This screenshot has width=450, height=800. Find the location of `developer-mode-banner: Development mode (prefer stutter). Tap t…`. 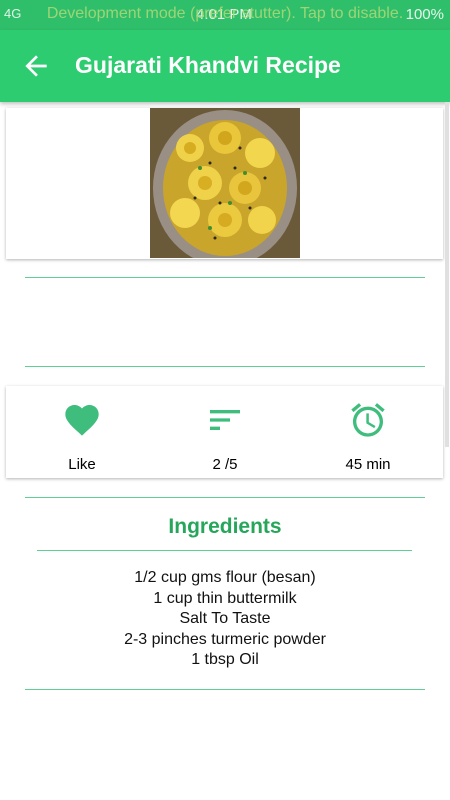

developer-mode-banner: Development mode (prefer stutter). Tap t… is located at coordinates (225, 14).